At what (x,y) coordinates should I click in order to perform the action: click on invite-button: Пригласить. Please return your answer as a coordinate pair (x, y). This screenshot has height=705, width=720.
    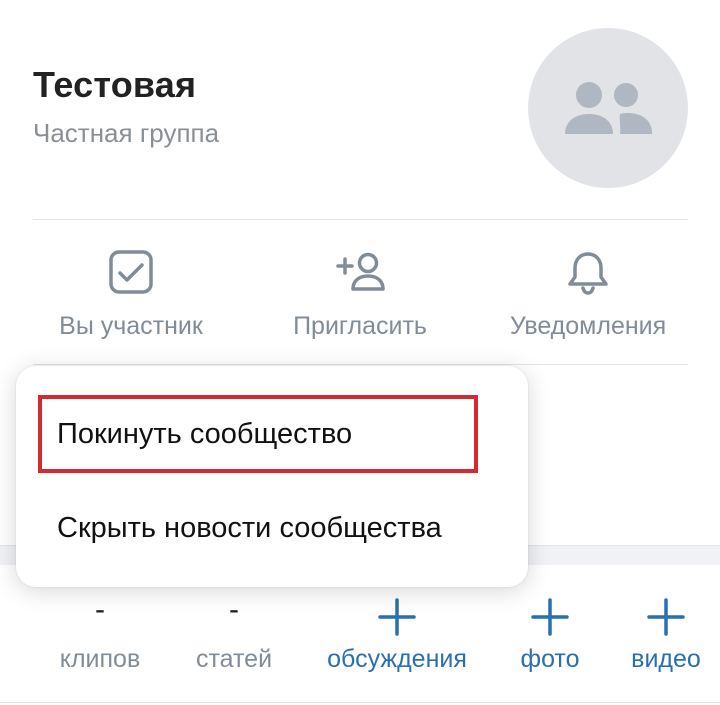
    Looking at the image, I should click on (360, 292).